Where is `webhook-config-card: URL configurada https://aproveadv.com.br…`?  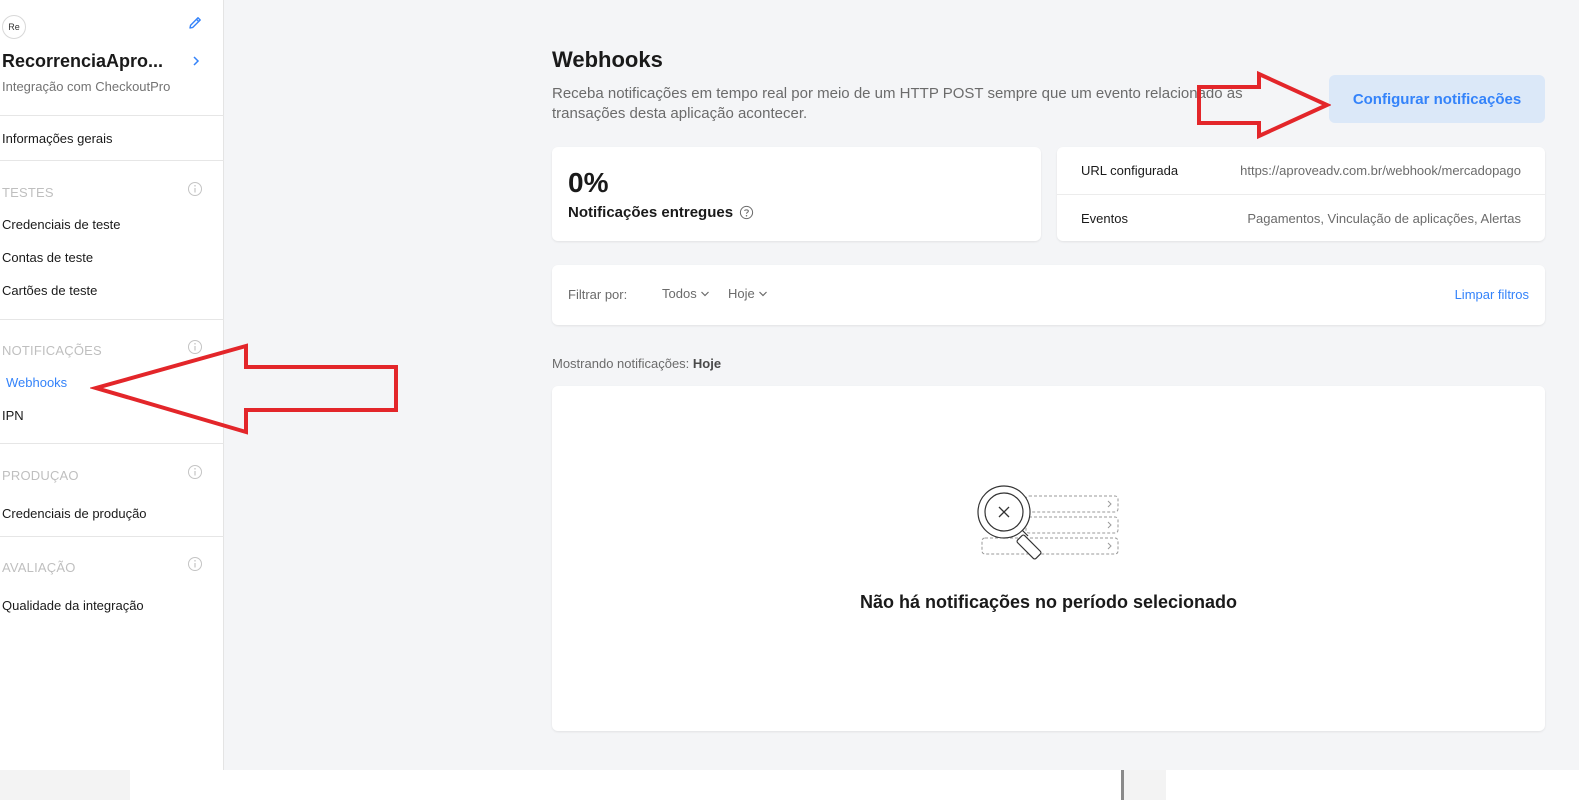 webhook-config-card: URL configurada https://aproveadv.com.br… is located at coordinates (1301, 194).